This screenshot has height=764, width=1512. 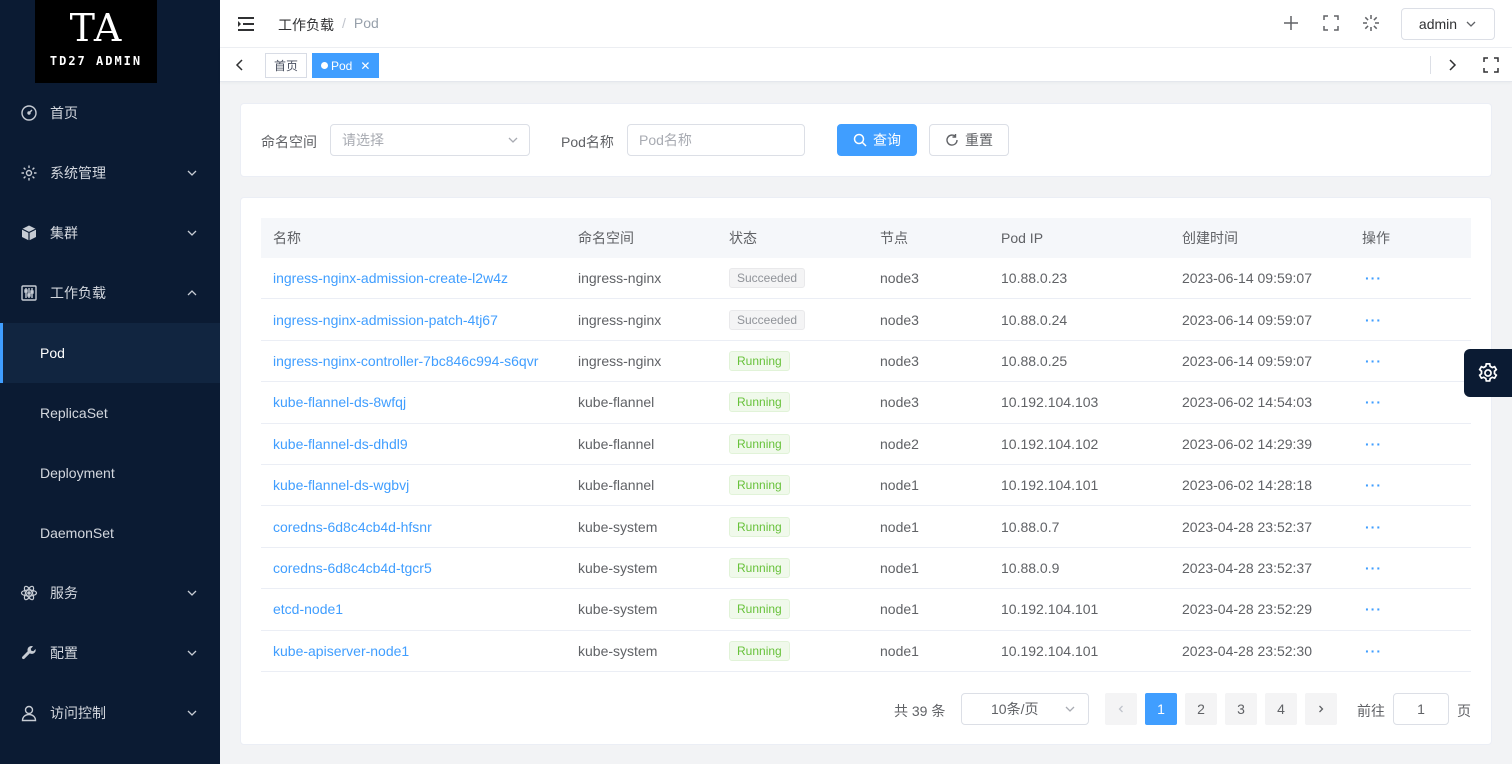 I want to click on plus-icon, so click(x=1291, y=23).